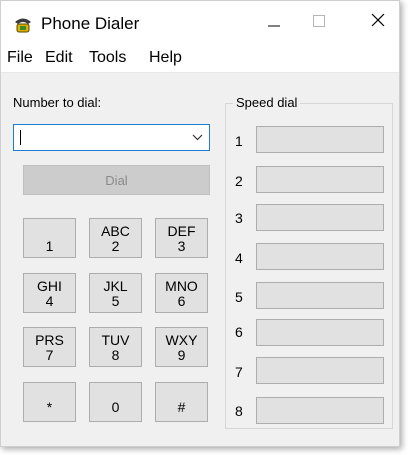 The image size is (408, 455). Describe the element at coordinates (197, 138) in the screenshot. I see `chevron-down-icon` at that location.